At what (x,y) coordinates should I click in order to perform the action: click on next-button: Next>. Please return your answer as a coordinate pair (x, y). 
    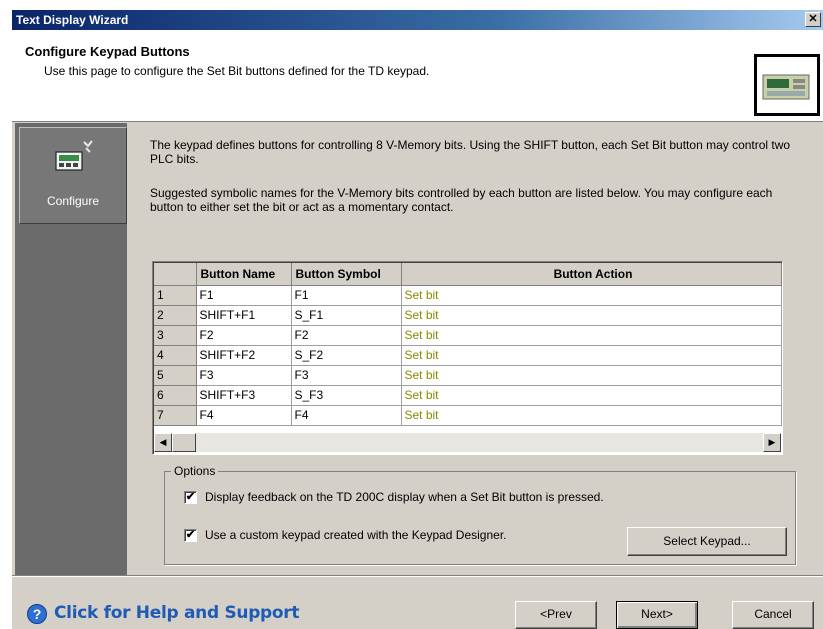
    Looking at the image, I should click on (657, 615).